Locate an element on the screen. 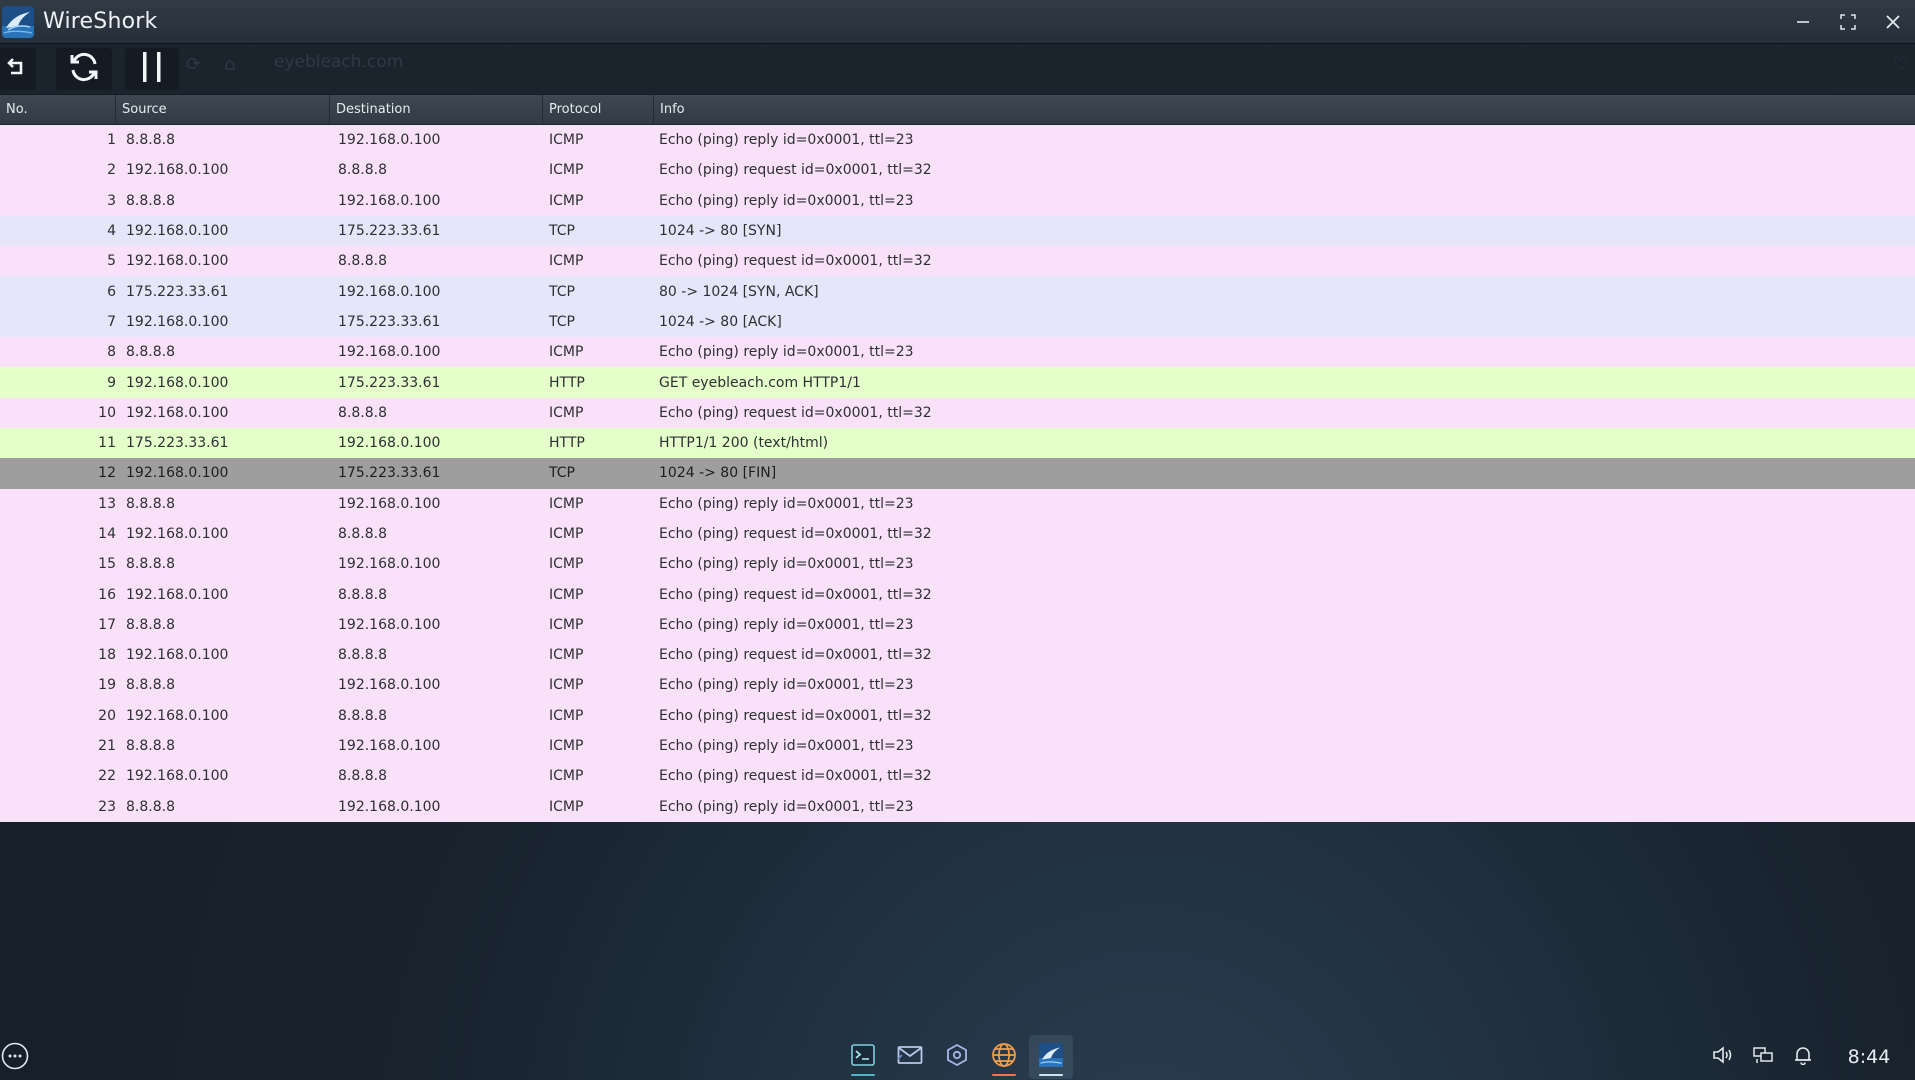 The height and width of the screenshot is (1080, 1915). dock-terminal is located at coordinates (863, 1057).